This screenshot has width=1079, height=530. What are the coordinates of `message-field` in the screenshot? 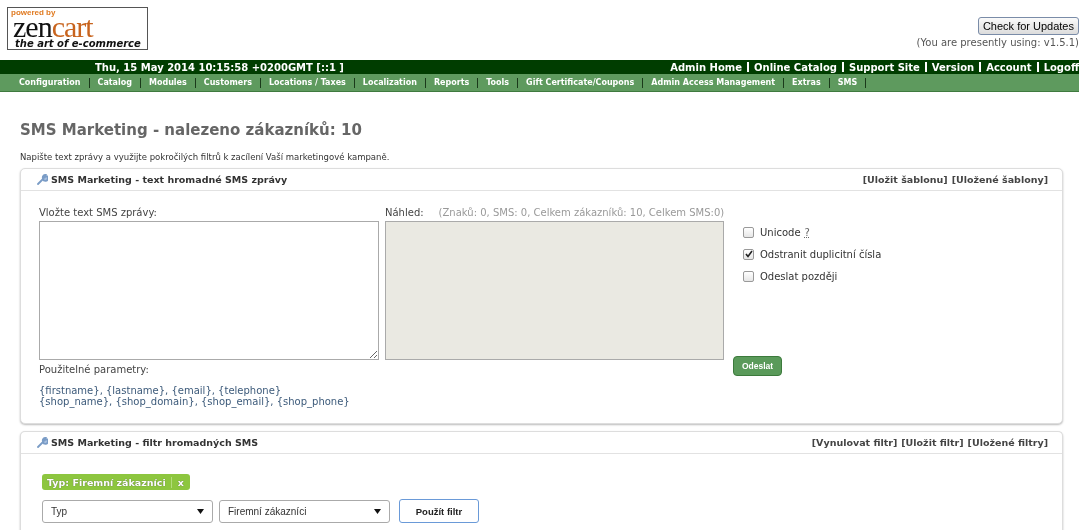 It's located at (209, 290).